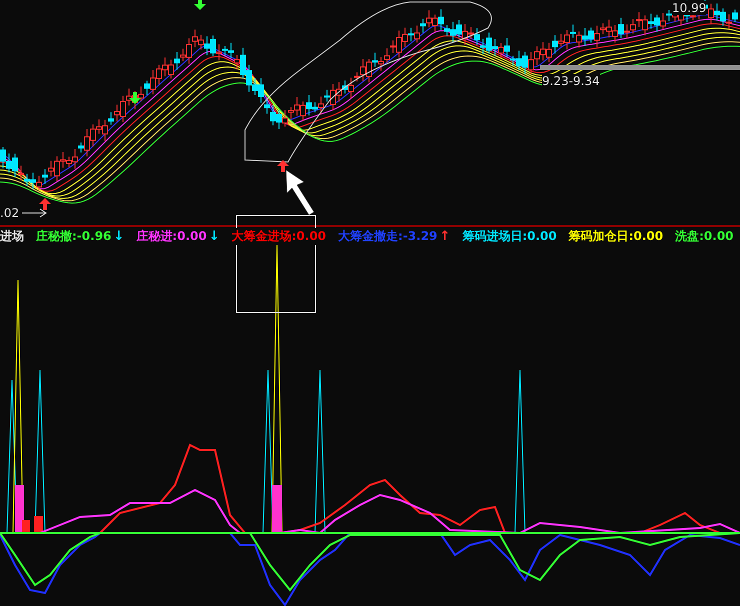 Image resolution: width=740 pixels, height=606 pixels. I want to click on indicator-value: 大筹金撤走:-3.29, so click(388, 236).